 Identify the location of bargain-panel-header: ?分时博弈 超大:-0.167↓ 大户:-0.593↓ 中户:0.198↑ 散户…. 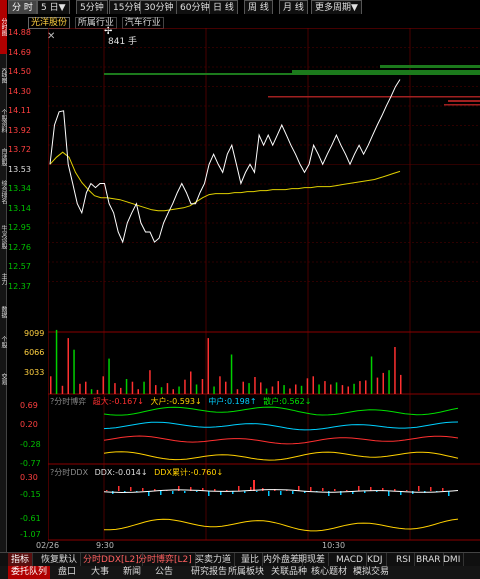
(180, 401).